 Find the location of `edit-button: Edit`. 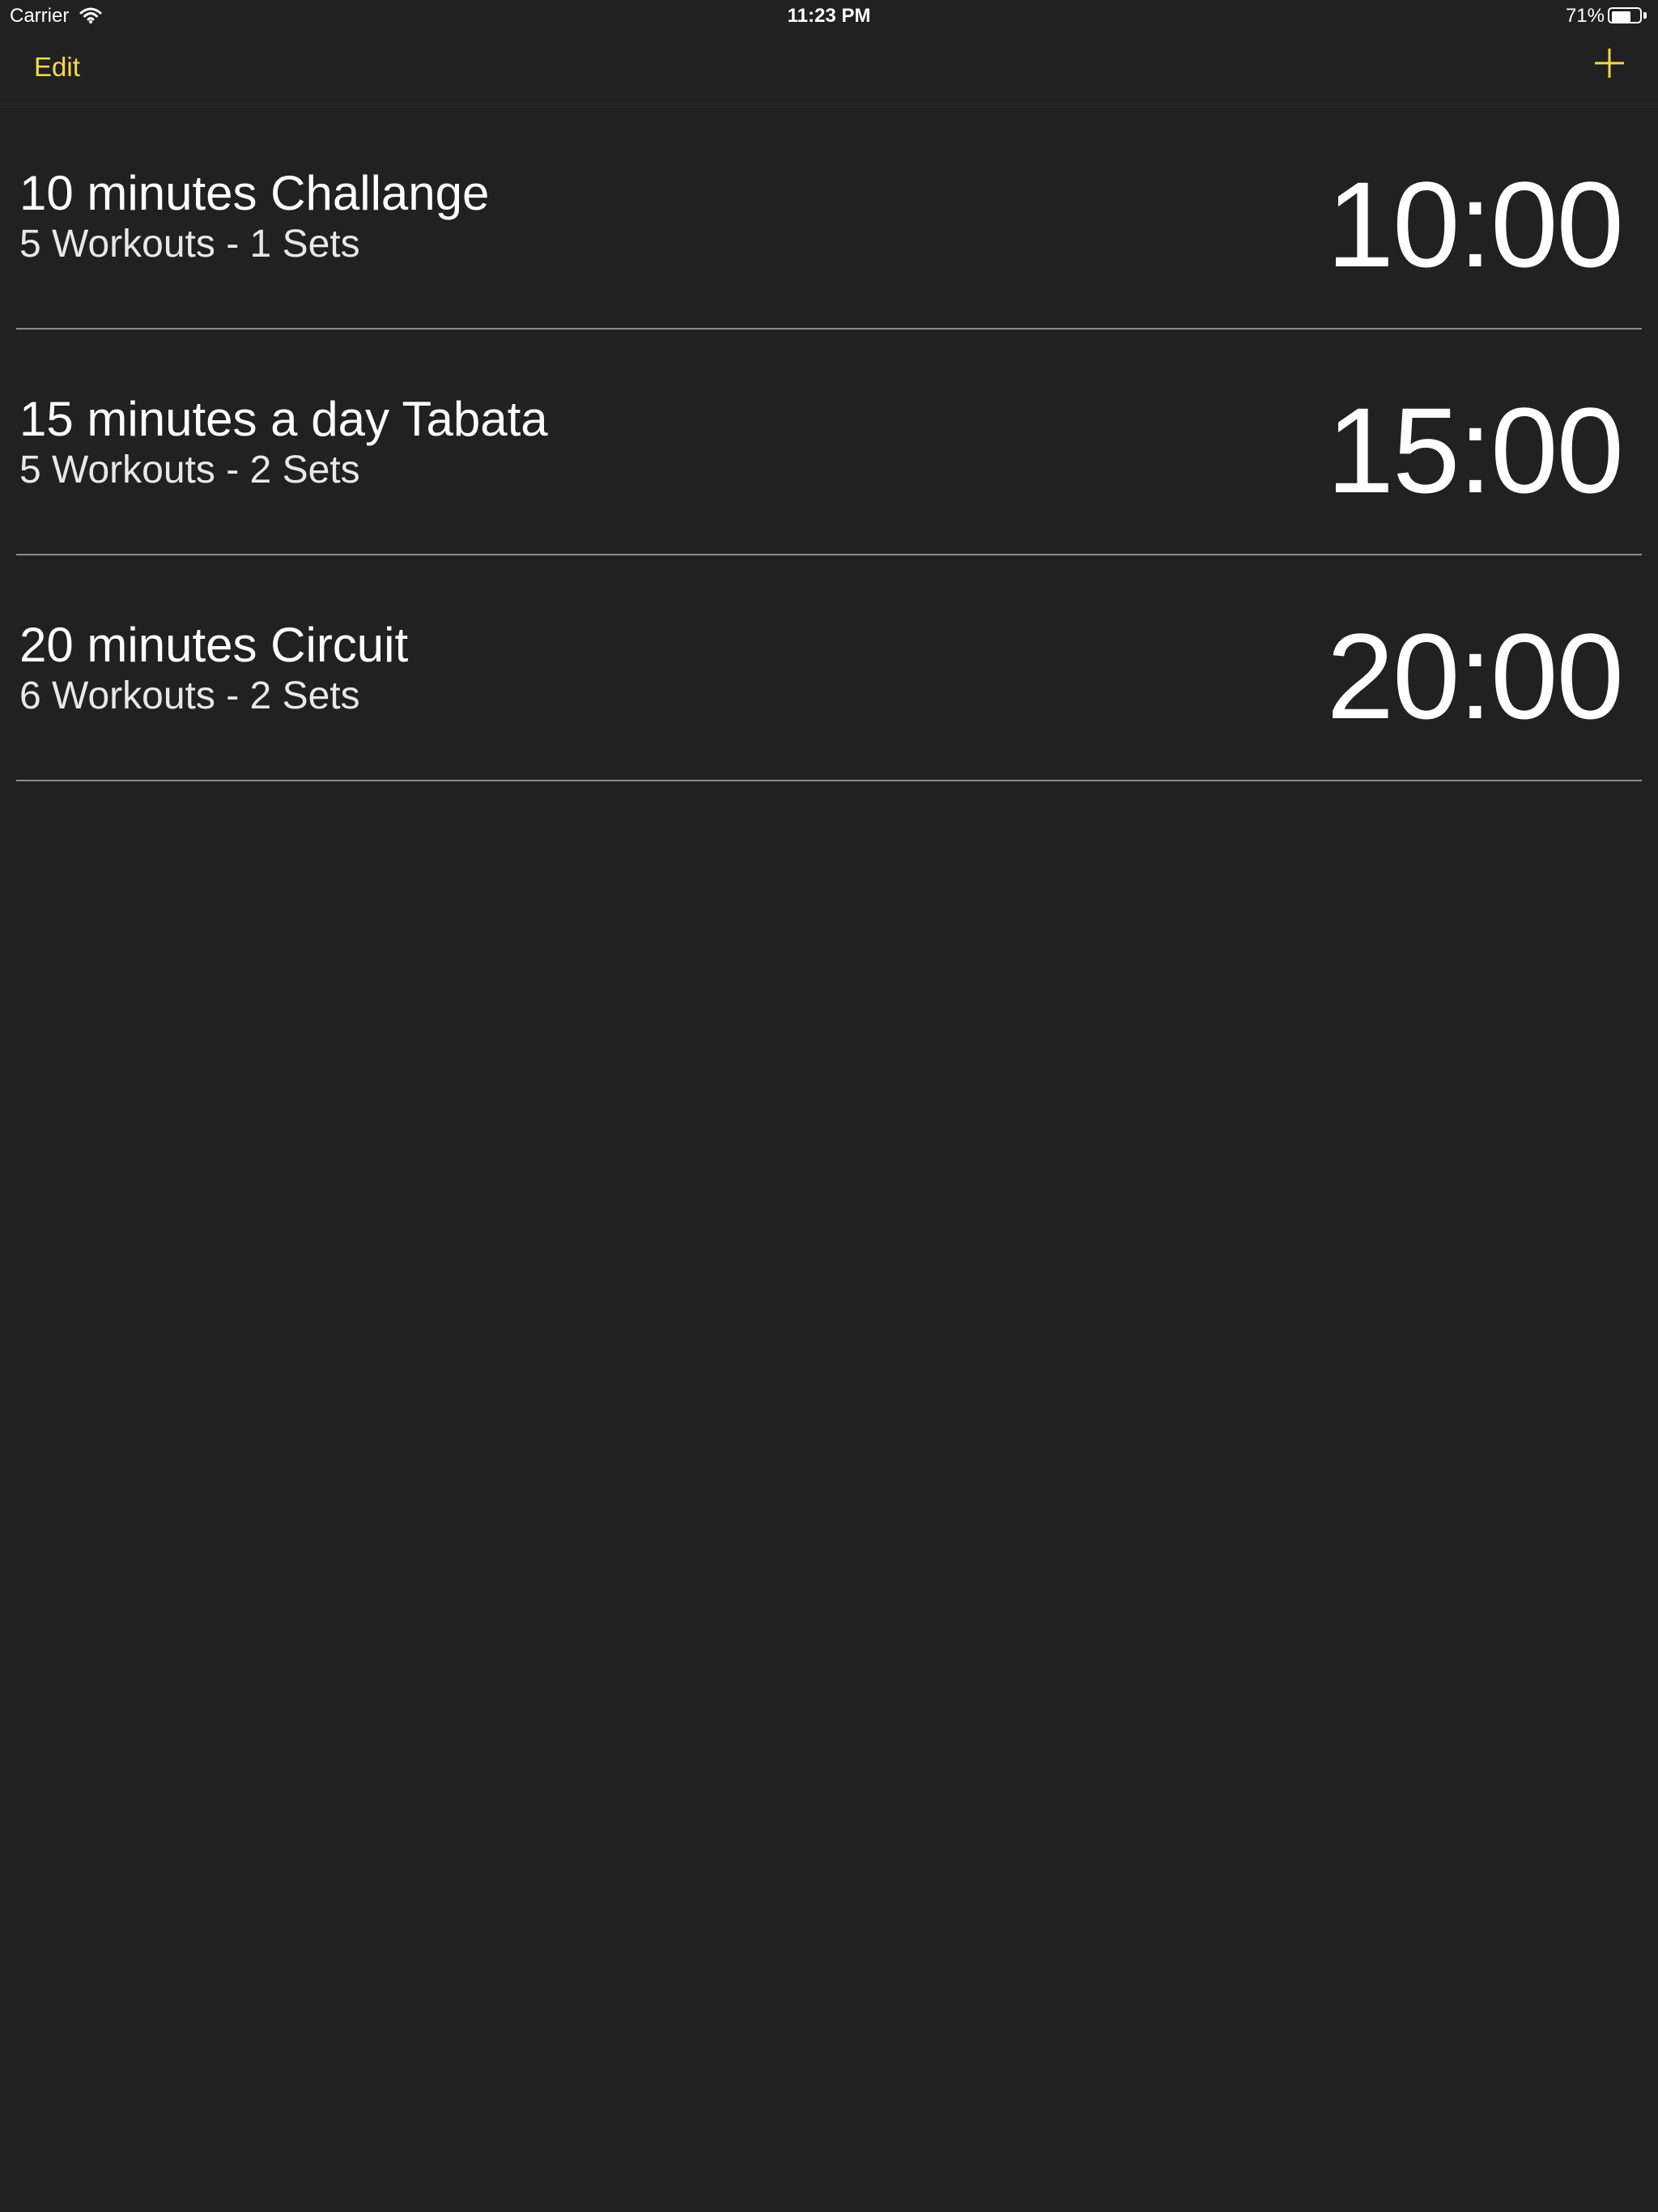

edit-button: Edit is located at coordinates (57, 67).